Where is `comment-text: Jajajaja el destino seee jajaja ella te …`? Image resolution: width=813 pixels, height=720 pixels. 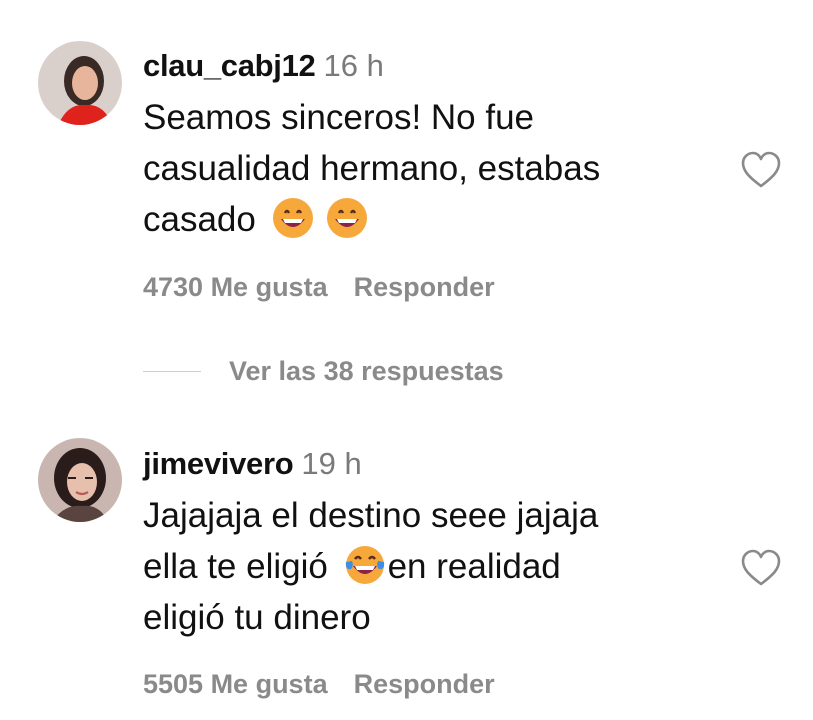 comment-text: Jajajaja el destino seee jajaja ella te … is located at coordinates (371, 566).